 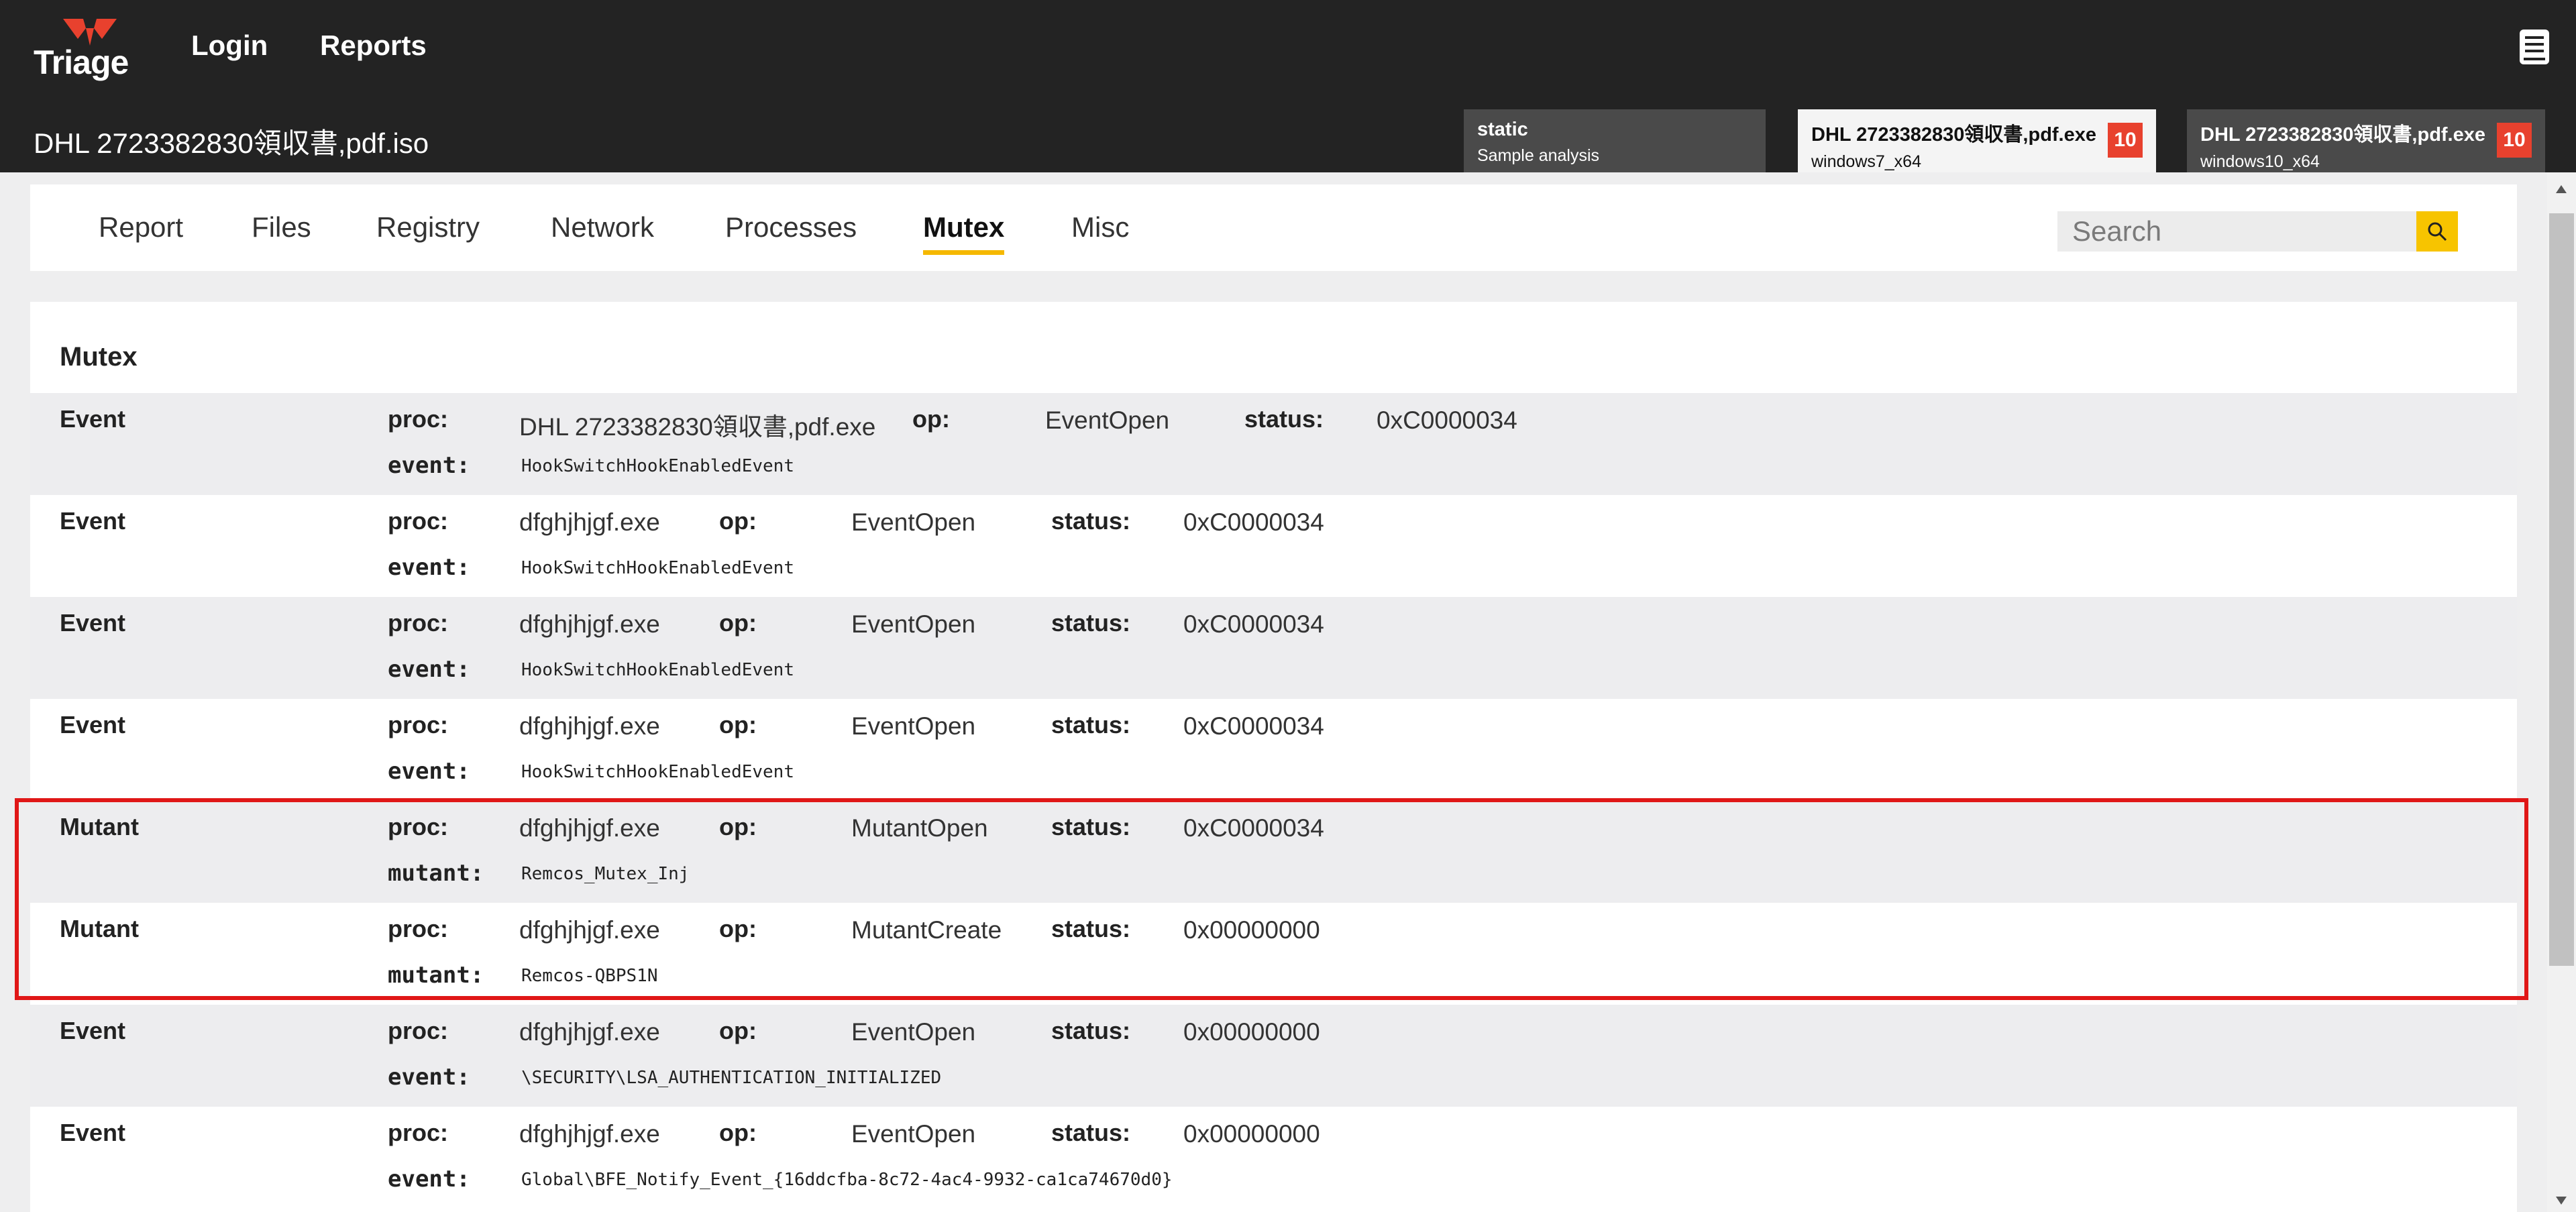 What do you see at coordinates (1273, 444) in the screenshot?
I see `mutex-row: Event proc: DHL 2723382830領収書,pdf.exe op` at bounding box center [1273, 444].